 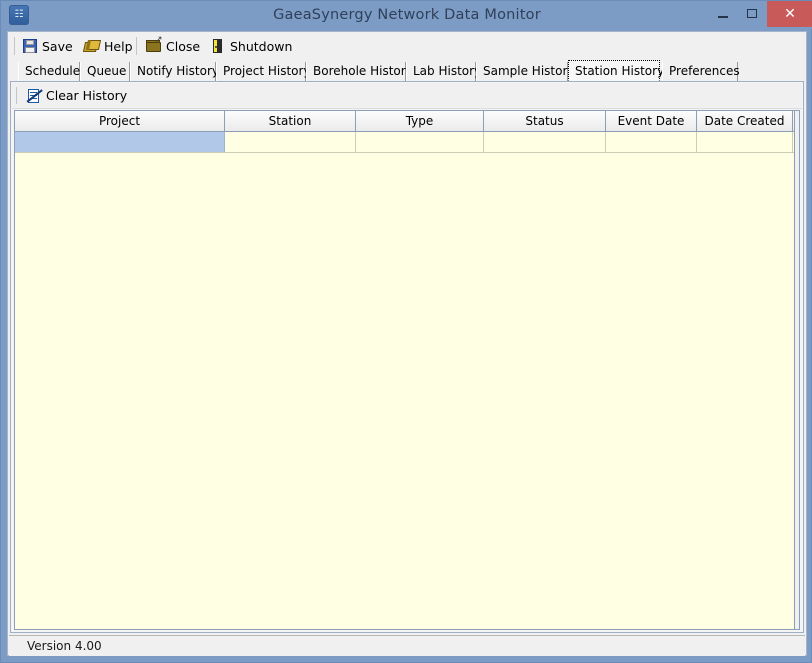 I want to click on help-button: Help, so click(x=108, y=46).